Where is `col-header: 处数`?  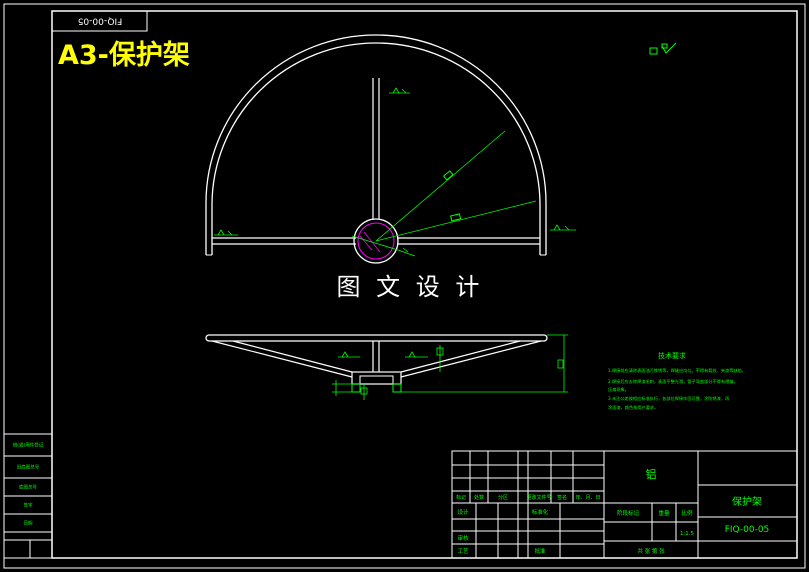
col-header: 处数 is located at coordinates (479, 497).